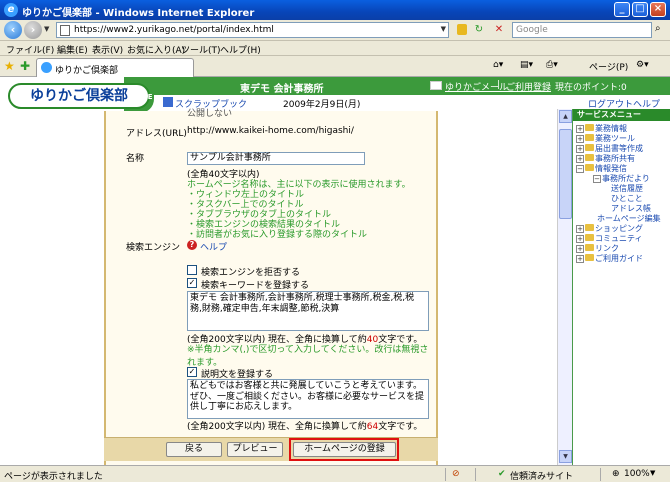  Describe the element at coordinates (622, 9) in the screenshot. I see `minimize-button: _` at that location.